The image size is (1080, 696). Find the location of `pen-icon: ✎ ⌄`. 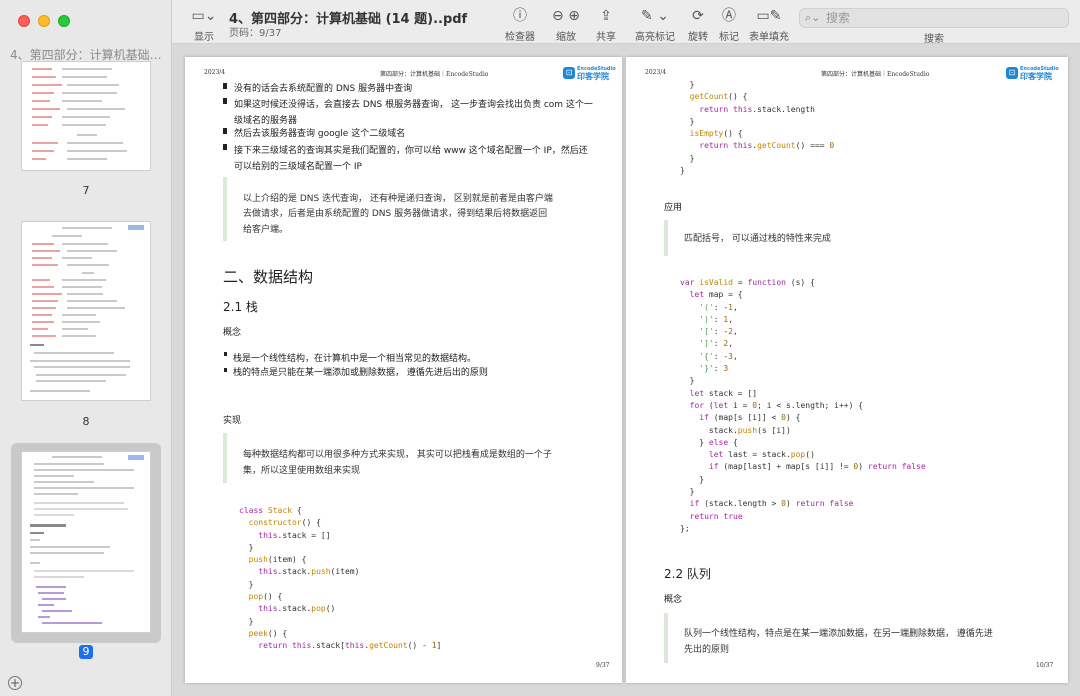

pen-icon: ✎ ⌄ is located at coordinates (655, 16).